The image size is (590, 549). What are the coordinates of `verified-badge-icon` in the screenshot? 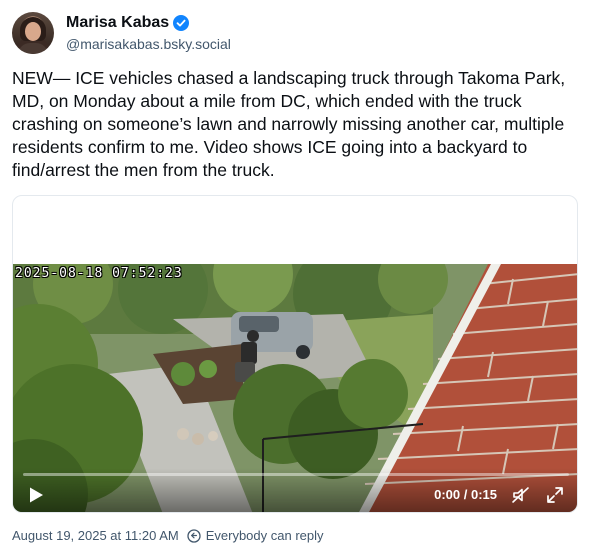 It's located at (181, 23).